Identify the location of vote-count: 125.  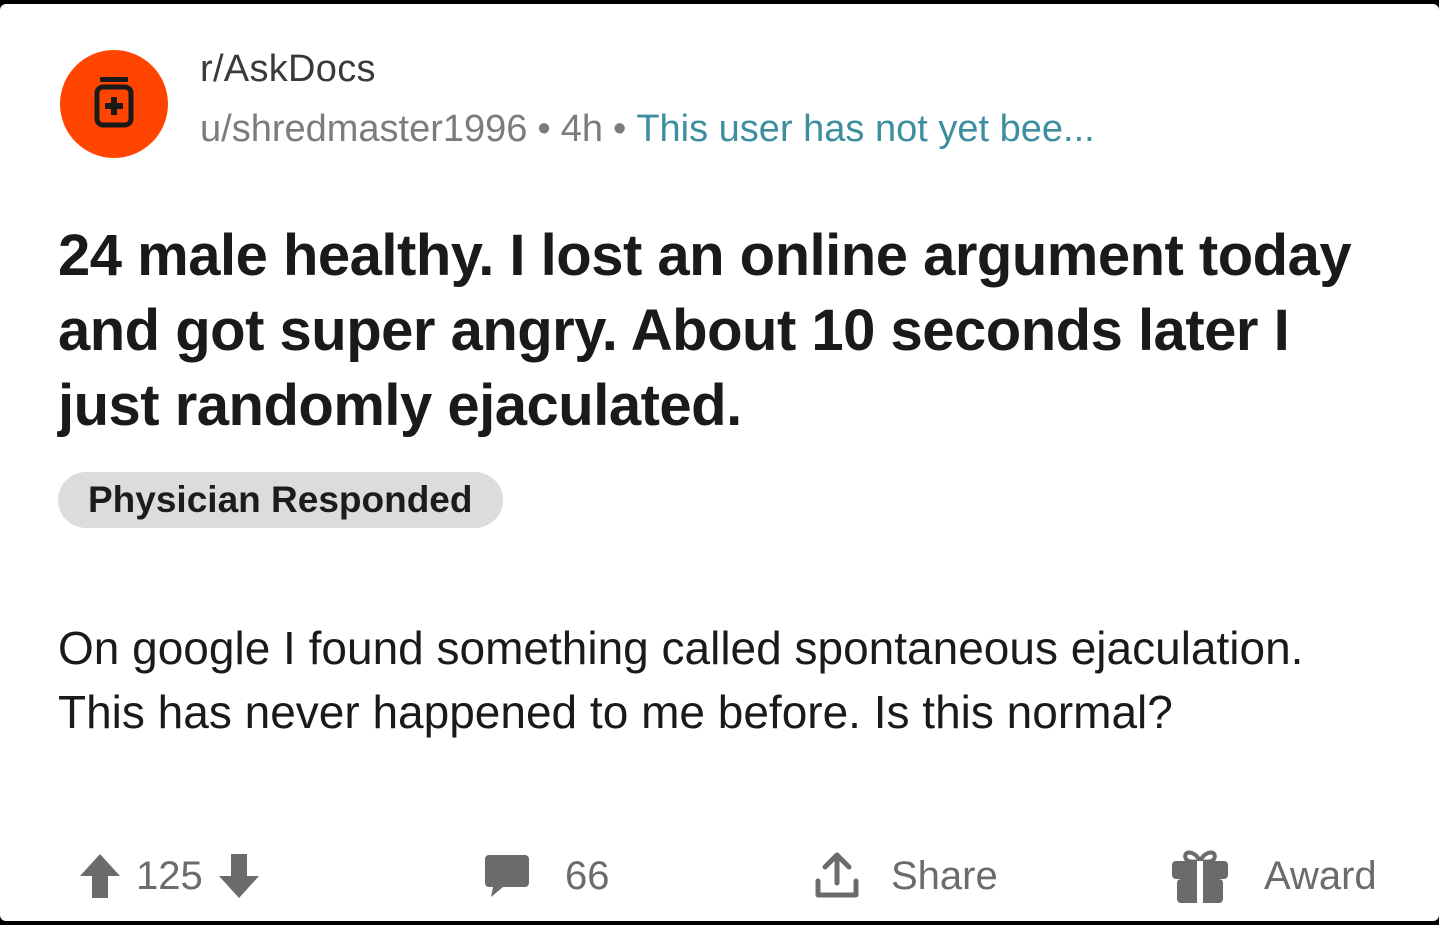
(169, 875).